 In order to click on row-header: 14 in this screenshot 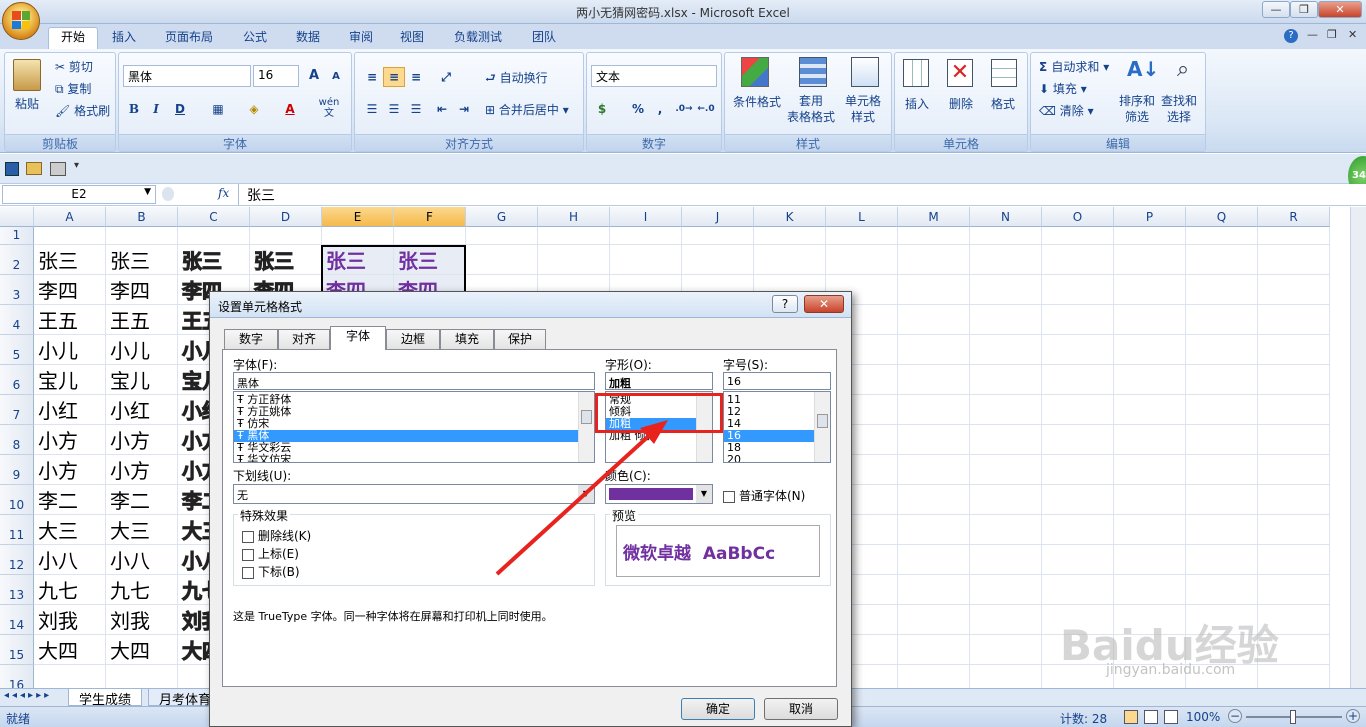, I will do `click(17, 620)`.